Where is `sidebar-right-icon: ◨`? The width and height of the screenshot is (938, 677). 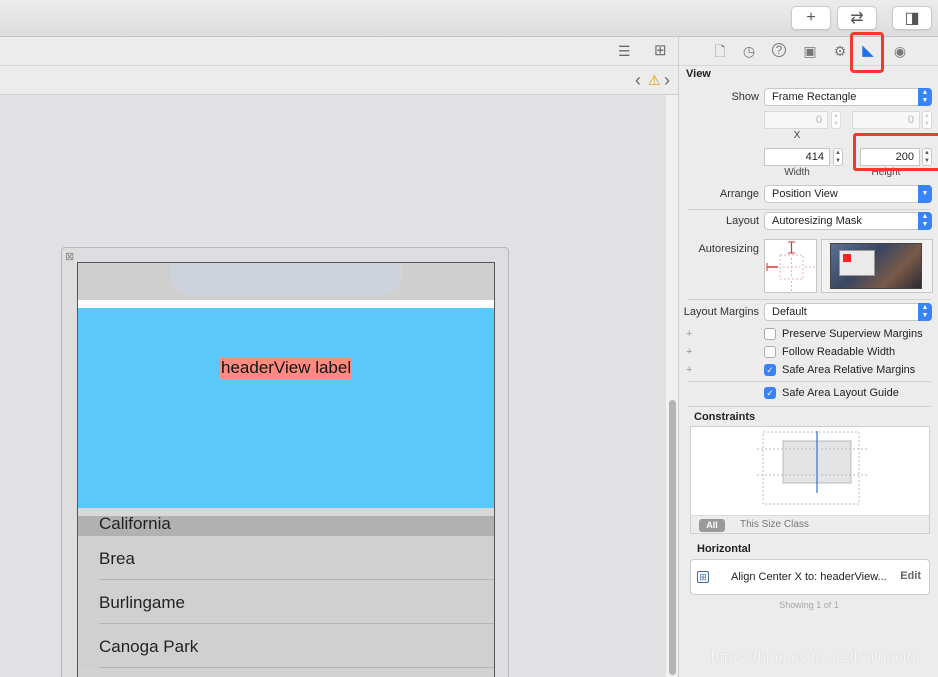 sidebar-right-icon: ◨ is located at coordinates (912, 18).